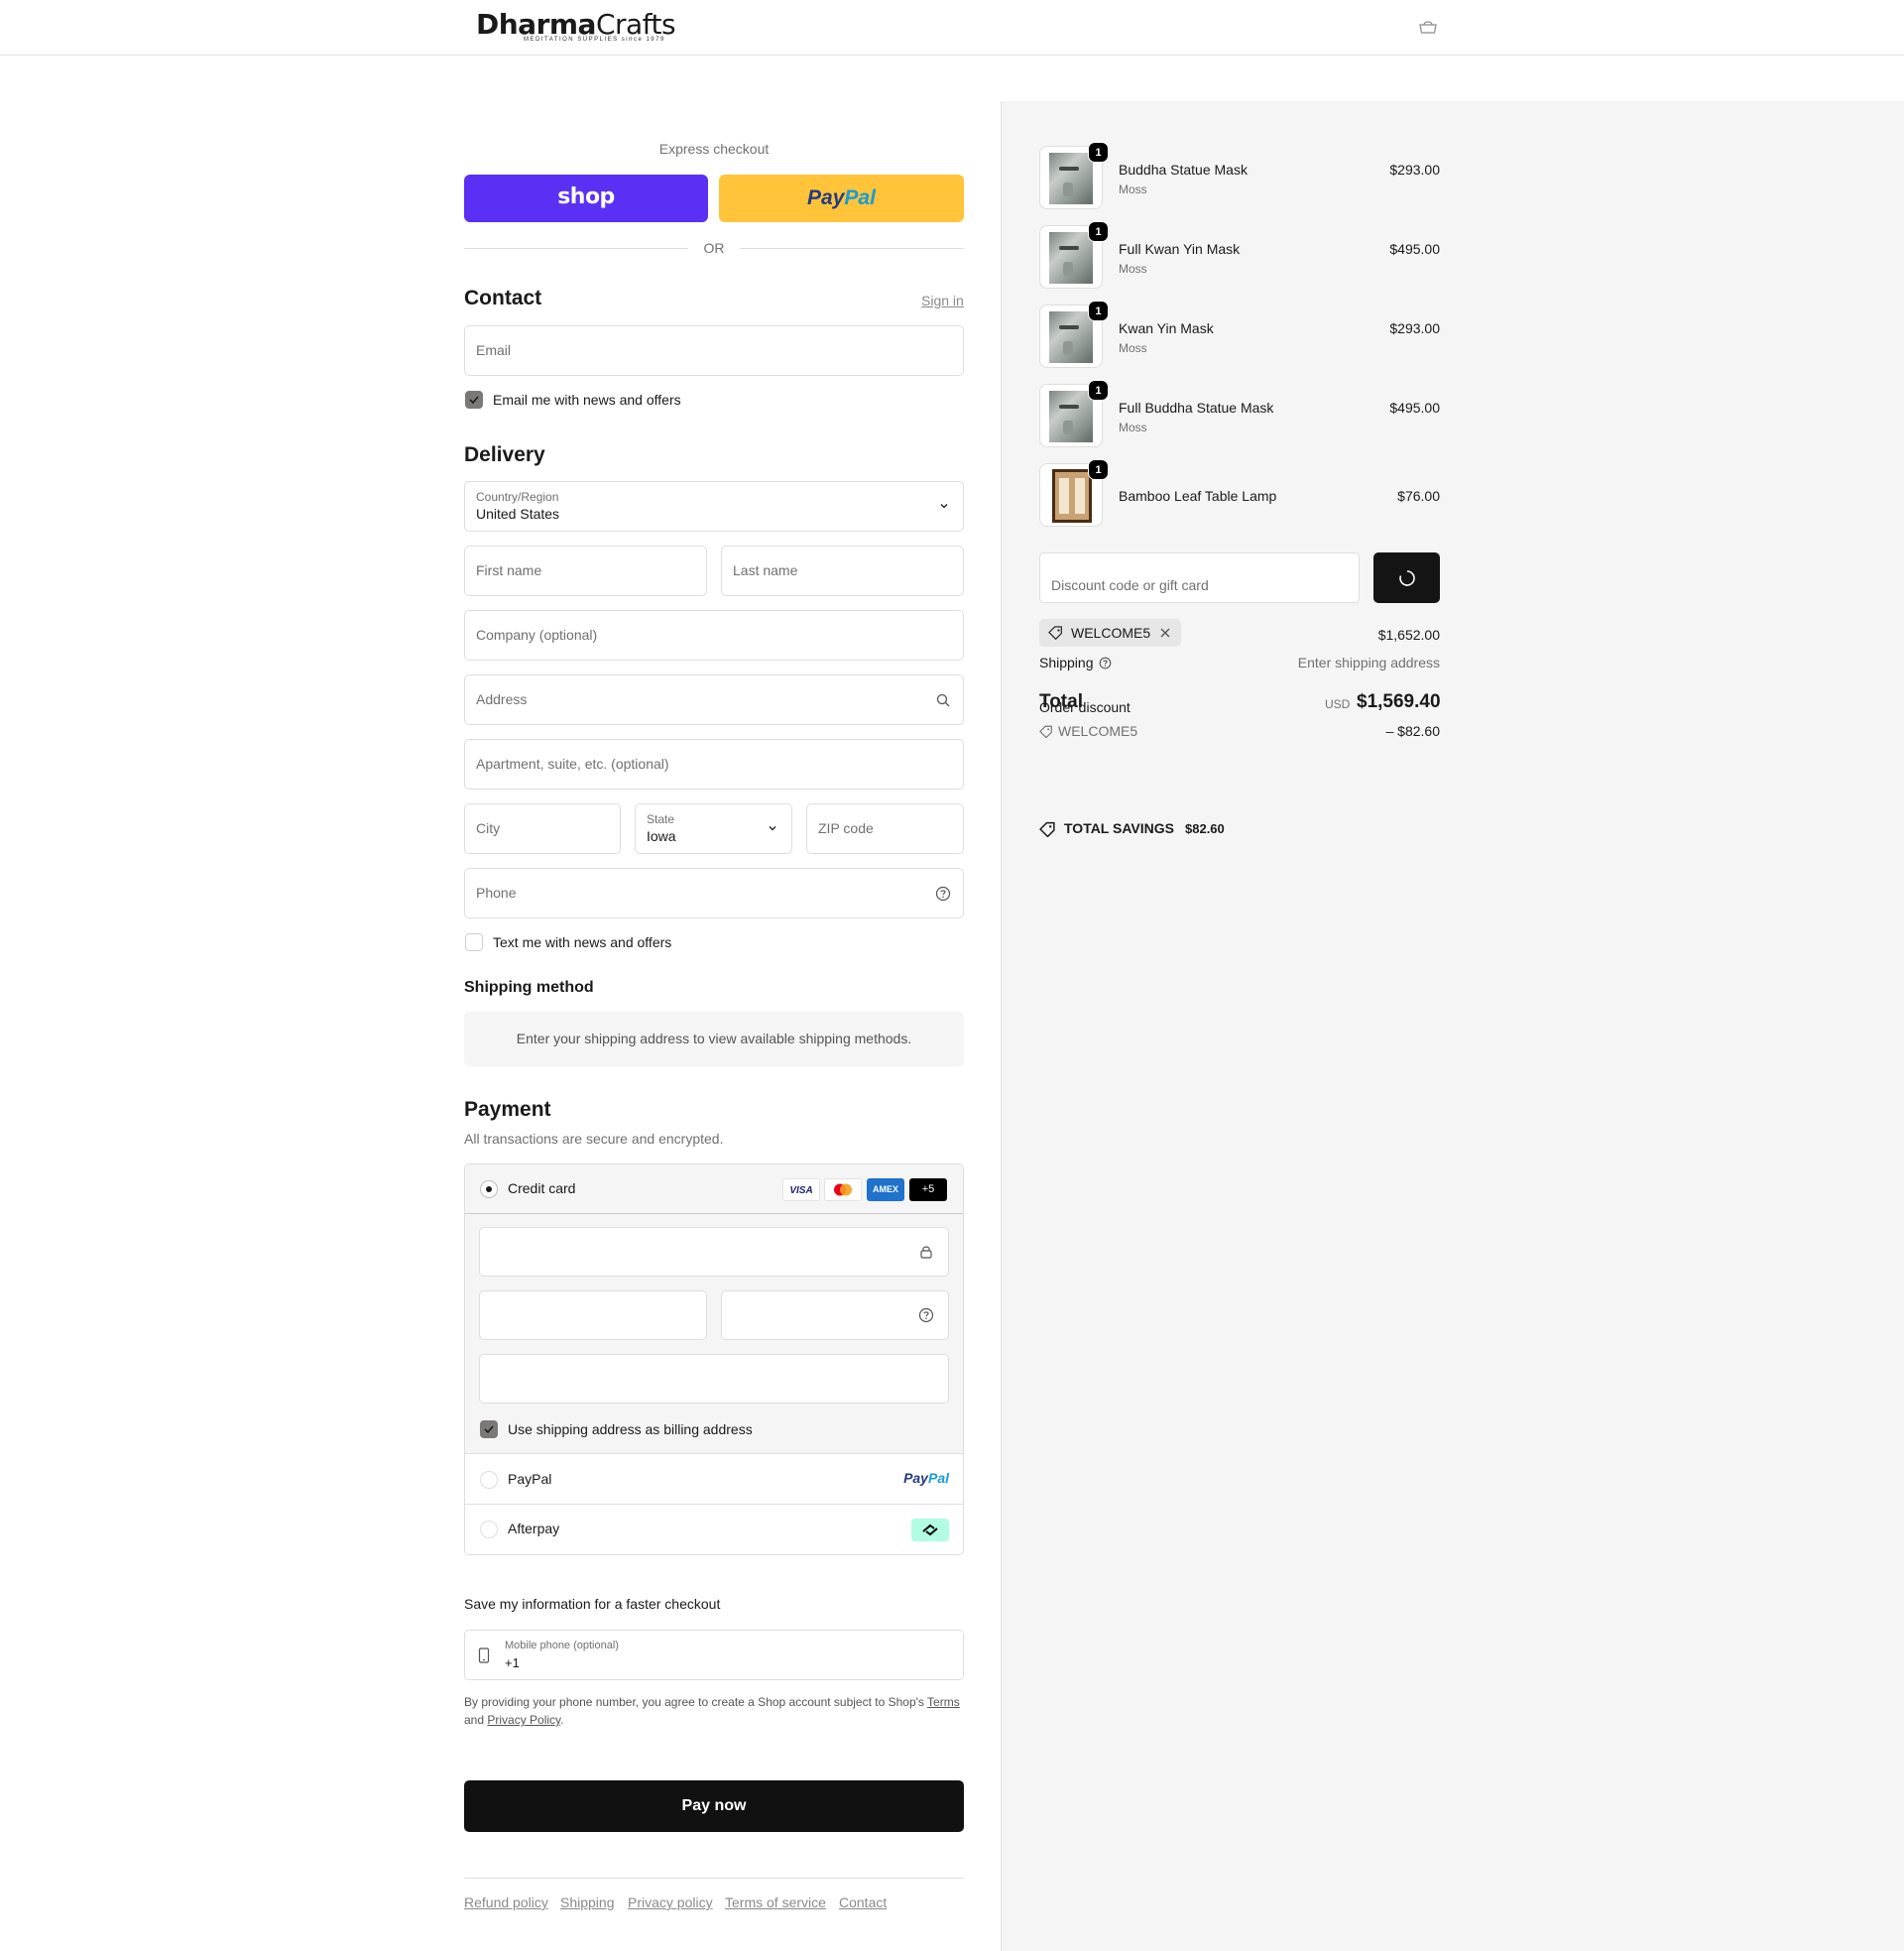 The height and width of the screenshot is (1951, 1904). What do you see at coordinates (801, 1189) in the screenshot?
I see `visa-icon: VISA` at bounding box center [801, 1189].